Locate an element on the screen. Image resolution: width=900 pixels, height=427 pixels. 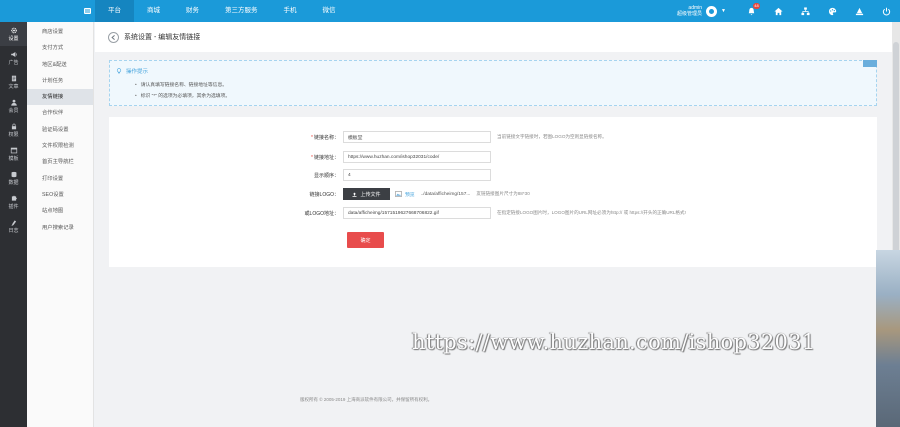
top-right-tools: admin 超级管理员 ▼ 48 is located at coordinates (788, 11).